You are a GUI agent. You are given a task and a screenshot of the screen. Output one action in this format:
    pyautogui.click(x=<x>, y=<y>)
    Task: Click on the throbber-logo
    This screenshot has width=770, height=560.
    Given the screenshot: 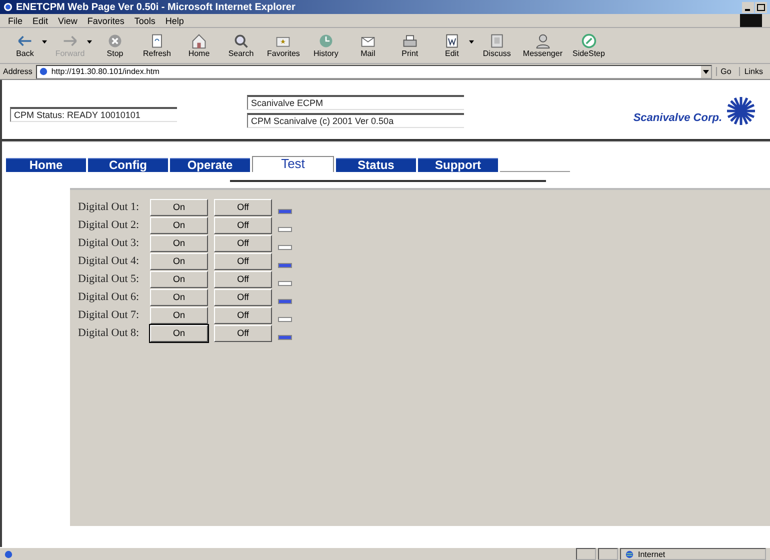 What is the action you would take?
    pyautogui.click(x=751, y=20)
    